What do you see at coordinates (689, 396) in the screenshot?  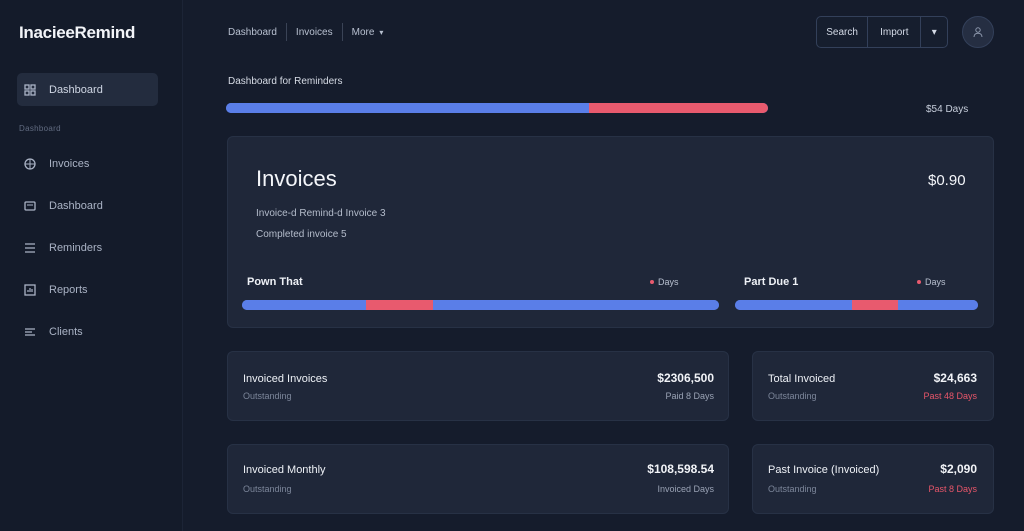 I see `card-days: Paid 8 Days` at bounding box center [689, 396].